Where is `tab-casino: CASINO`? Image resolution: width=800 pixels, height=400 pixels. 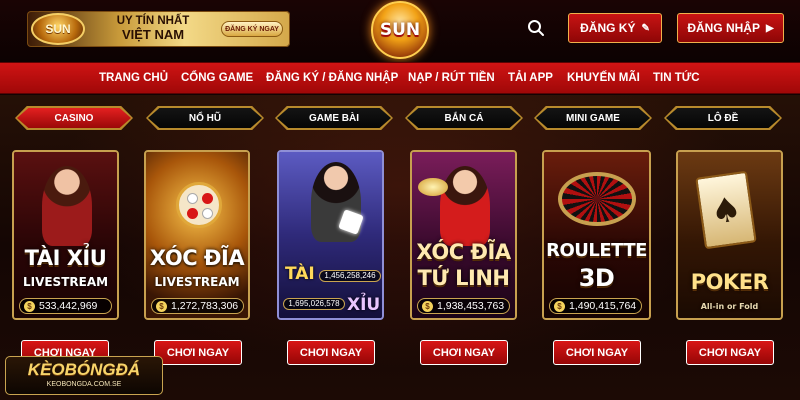 tab-casino: CASINO is located at coordinates (74, 118).